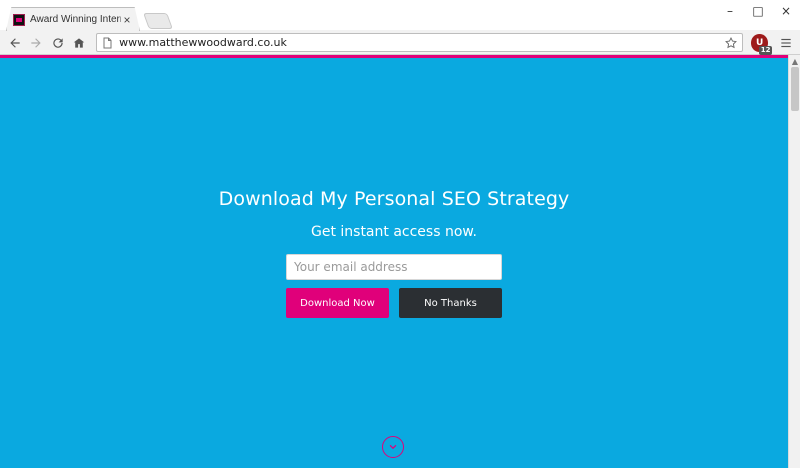 The image size is (800, 468). I want to click on maximize-icon: □, so click(758, 11).